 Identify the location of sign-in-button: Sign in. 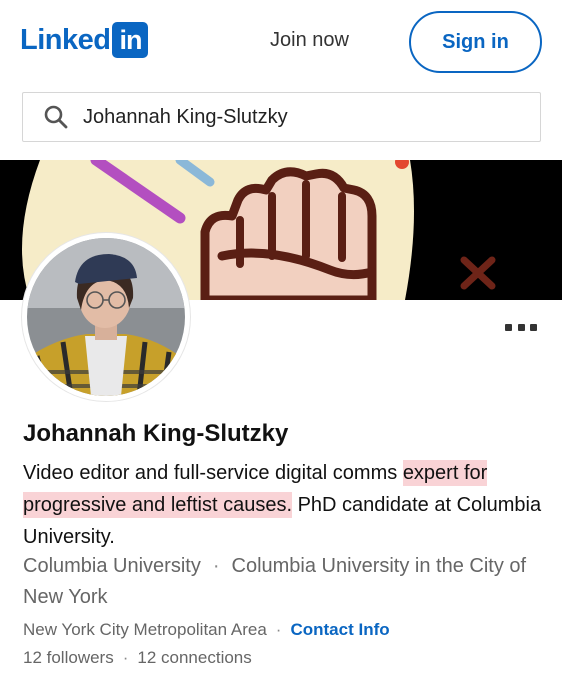
(475, 42).